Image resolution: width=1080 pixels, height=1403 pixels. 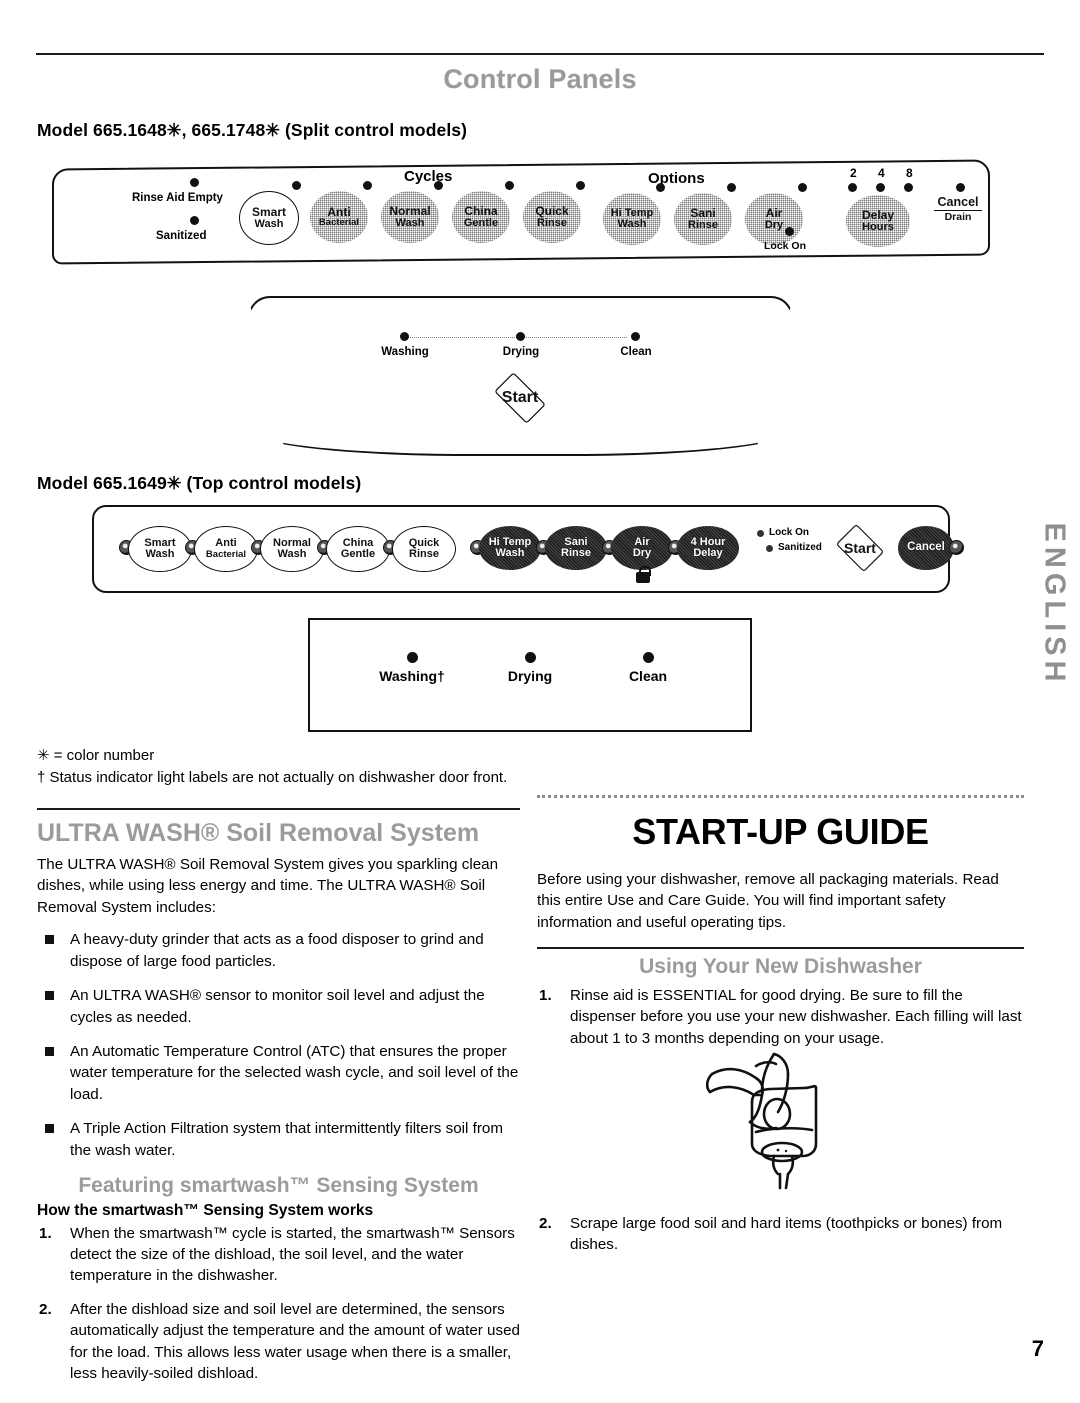 I want to click on top-washing-label: Washing†, so click(x=412, y=676).